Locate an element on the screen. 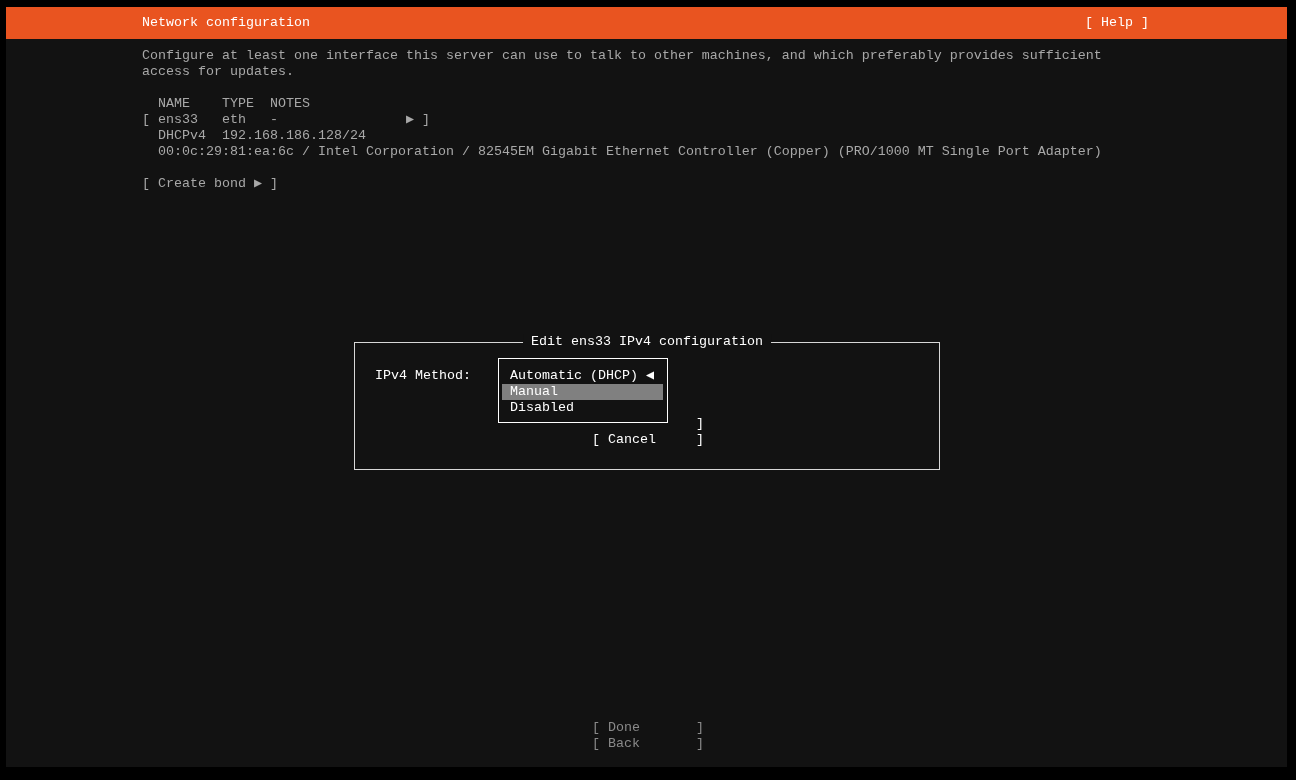 The image size is (1296, 780). address-method: DHCPv4 is located at coordinates (182, 136).